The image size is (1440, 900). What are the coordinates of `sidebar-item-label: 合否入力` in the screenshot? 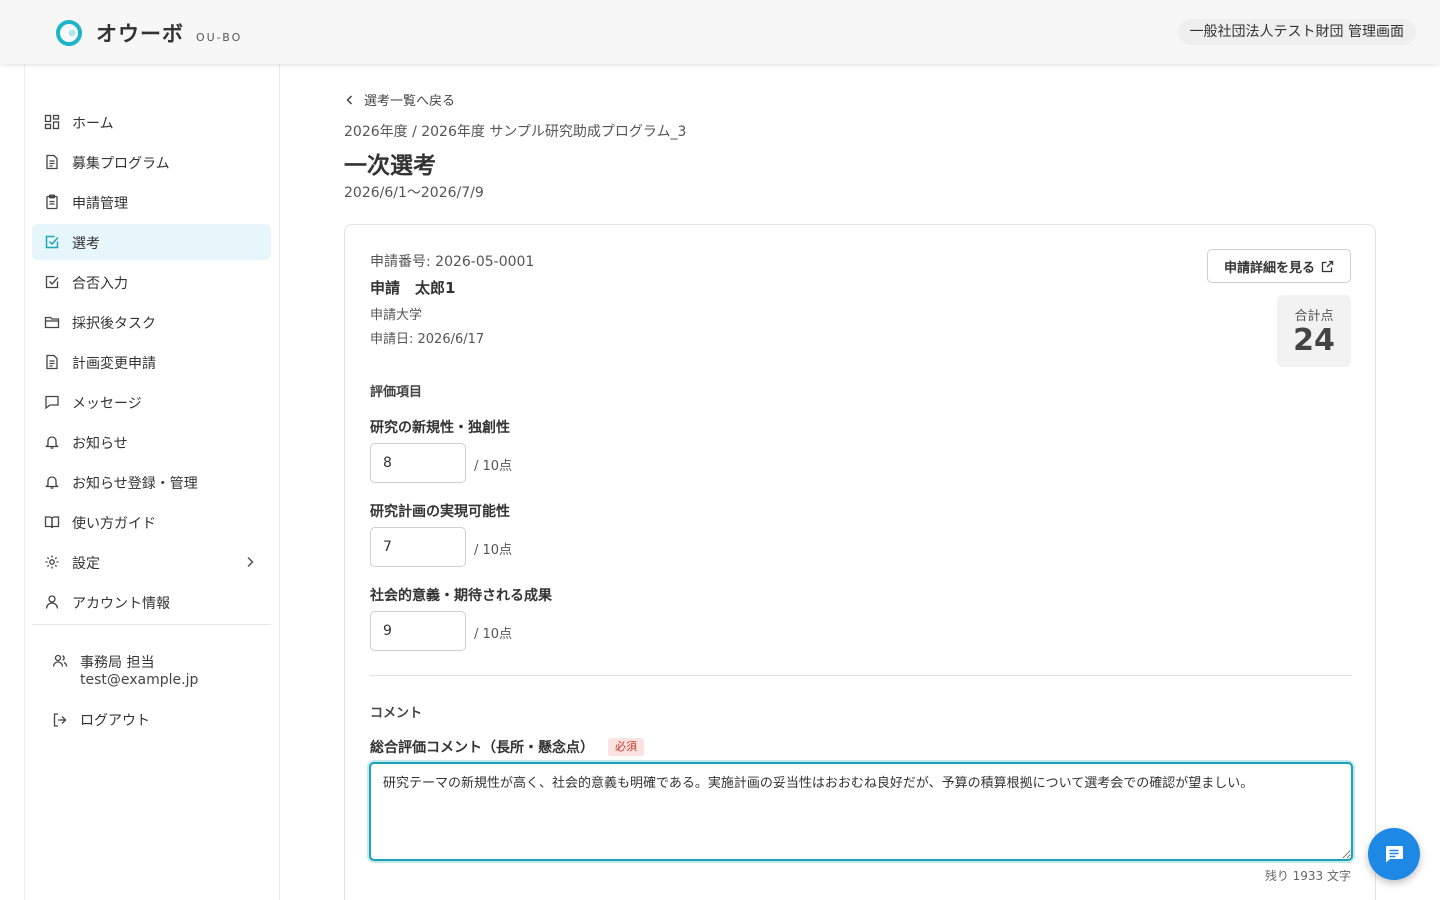 It's located at (100, 284).